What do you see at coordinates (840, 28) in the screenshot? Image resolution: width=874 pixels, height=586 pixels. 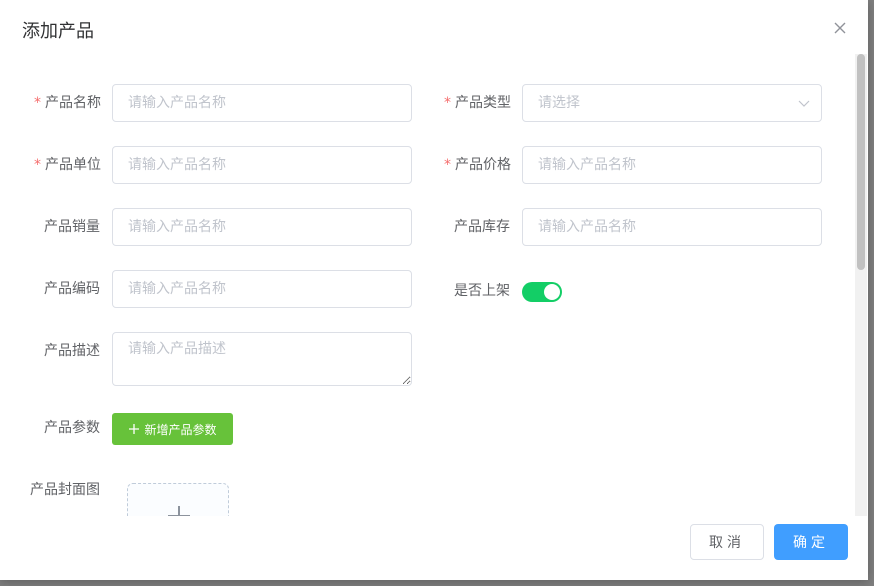 I see `close-icon` at bounding box center [840, 28].